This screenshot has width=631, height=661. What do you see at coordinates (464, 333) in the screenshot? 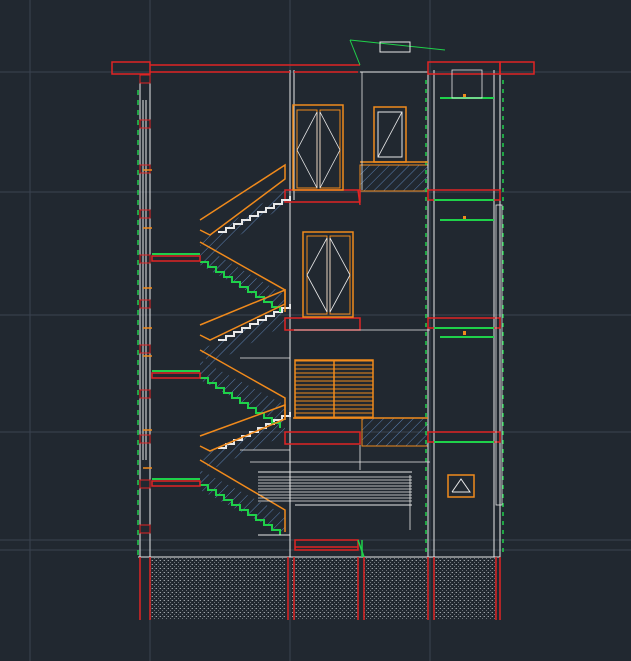
I see `void-marker` at bounding box center [464, 333].